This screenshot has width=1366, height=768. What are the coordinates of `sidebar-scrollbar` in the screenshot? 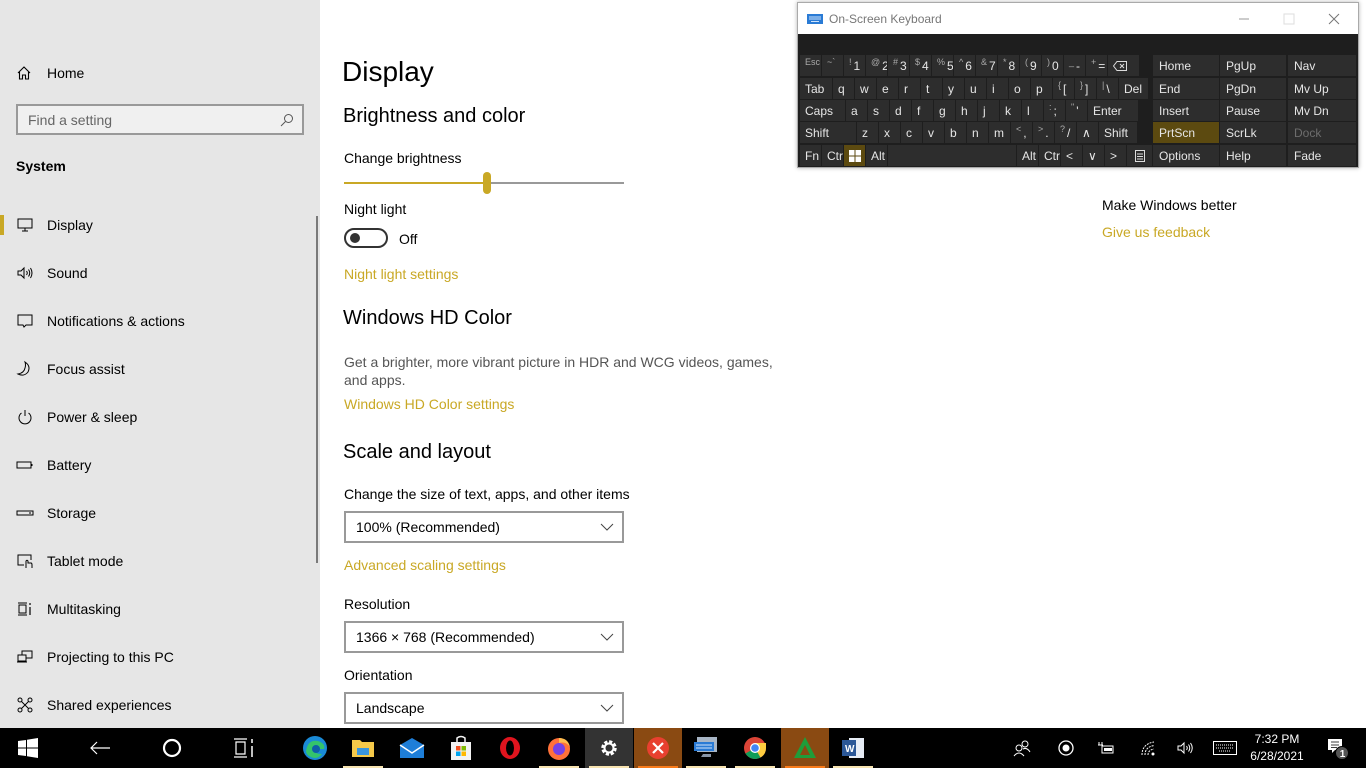 It's located at (317, 389).